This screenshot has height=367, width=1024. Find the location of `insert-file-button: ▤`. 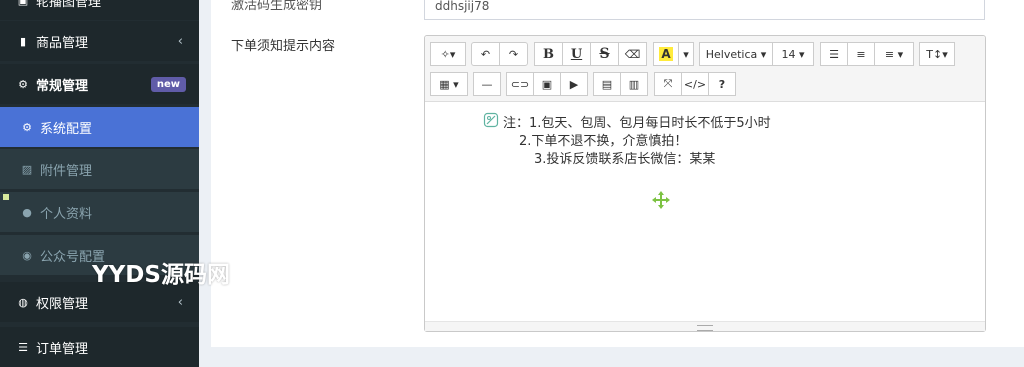

insert-file-button: ▤ is located at coordinates (607, 84).